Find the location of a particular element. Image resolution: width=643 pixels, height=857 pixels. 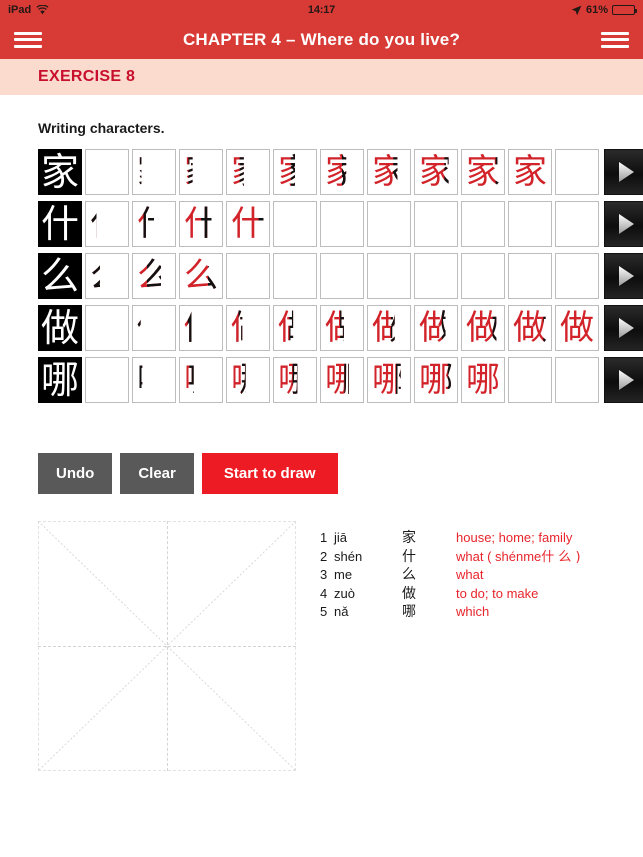

stroke-step-cell: 么么 is located at coordinates (154, 276).